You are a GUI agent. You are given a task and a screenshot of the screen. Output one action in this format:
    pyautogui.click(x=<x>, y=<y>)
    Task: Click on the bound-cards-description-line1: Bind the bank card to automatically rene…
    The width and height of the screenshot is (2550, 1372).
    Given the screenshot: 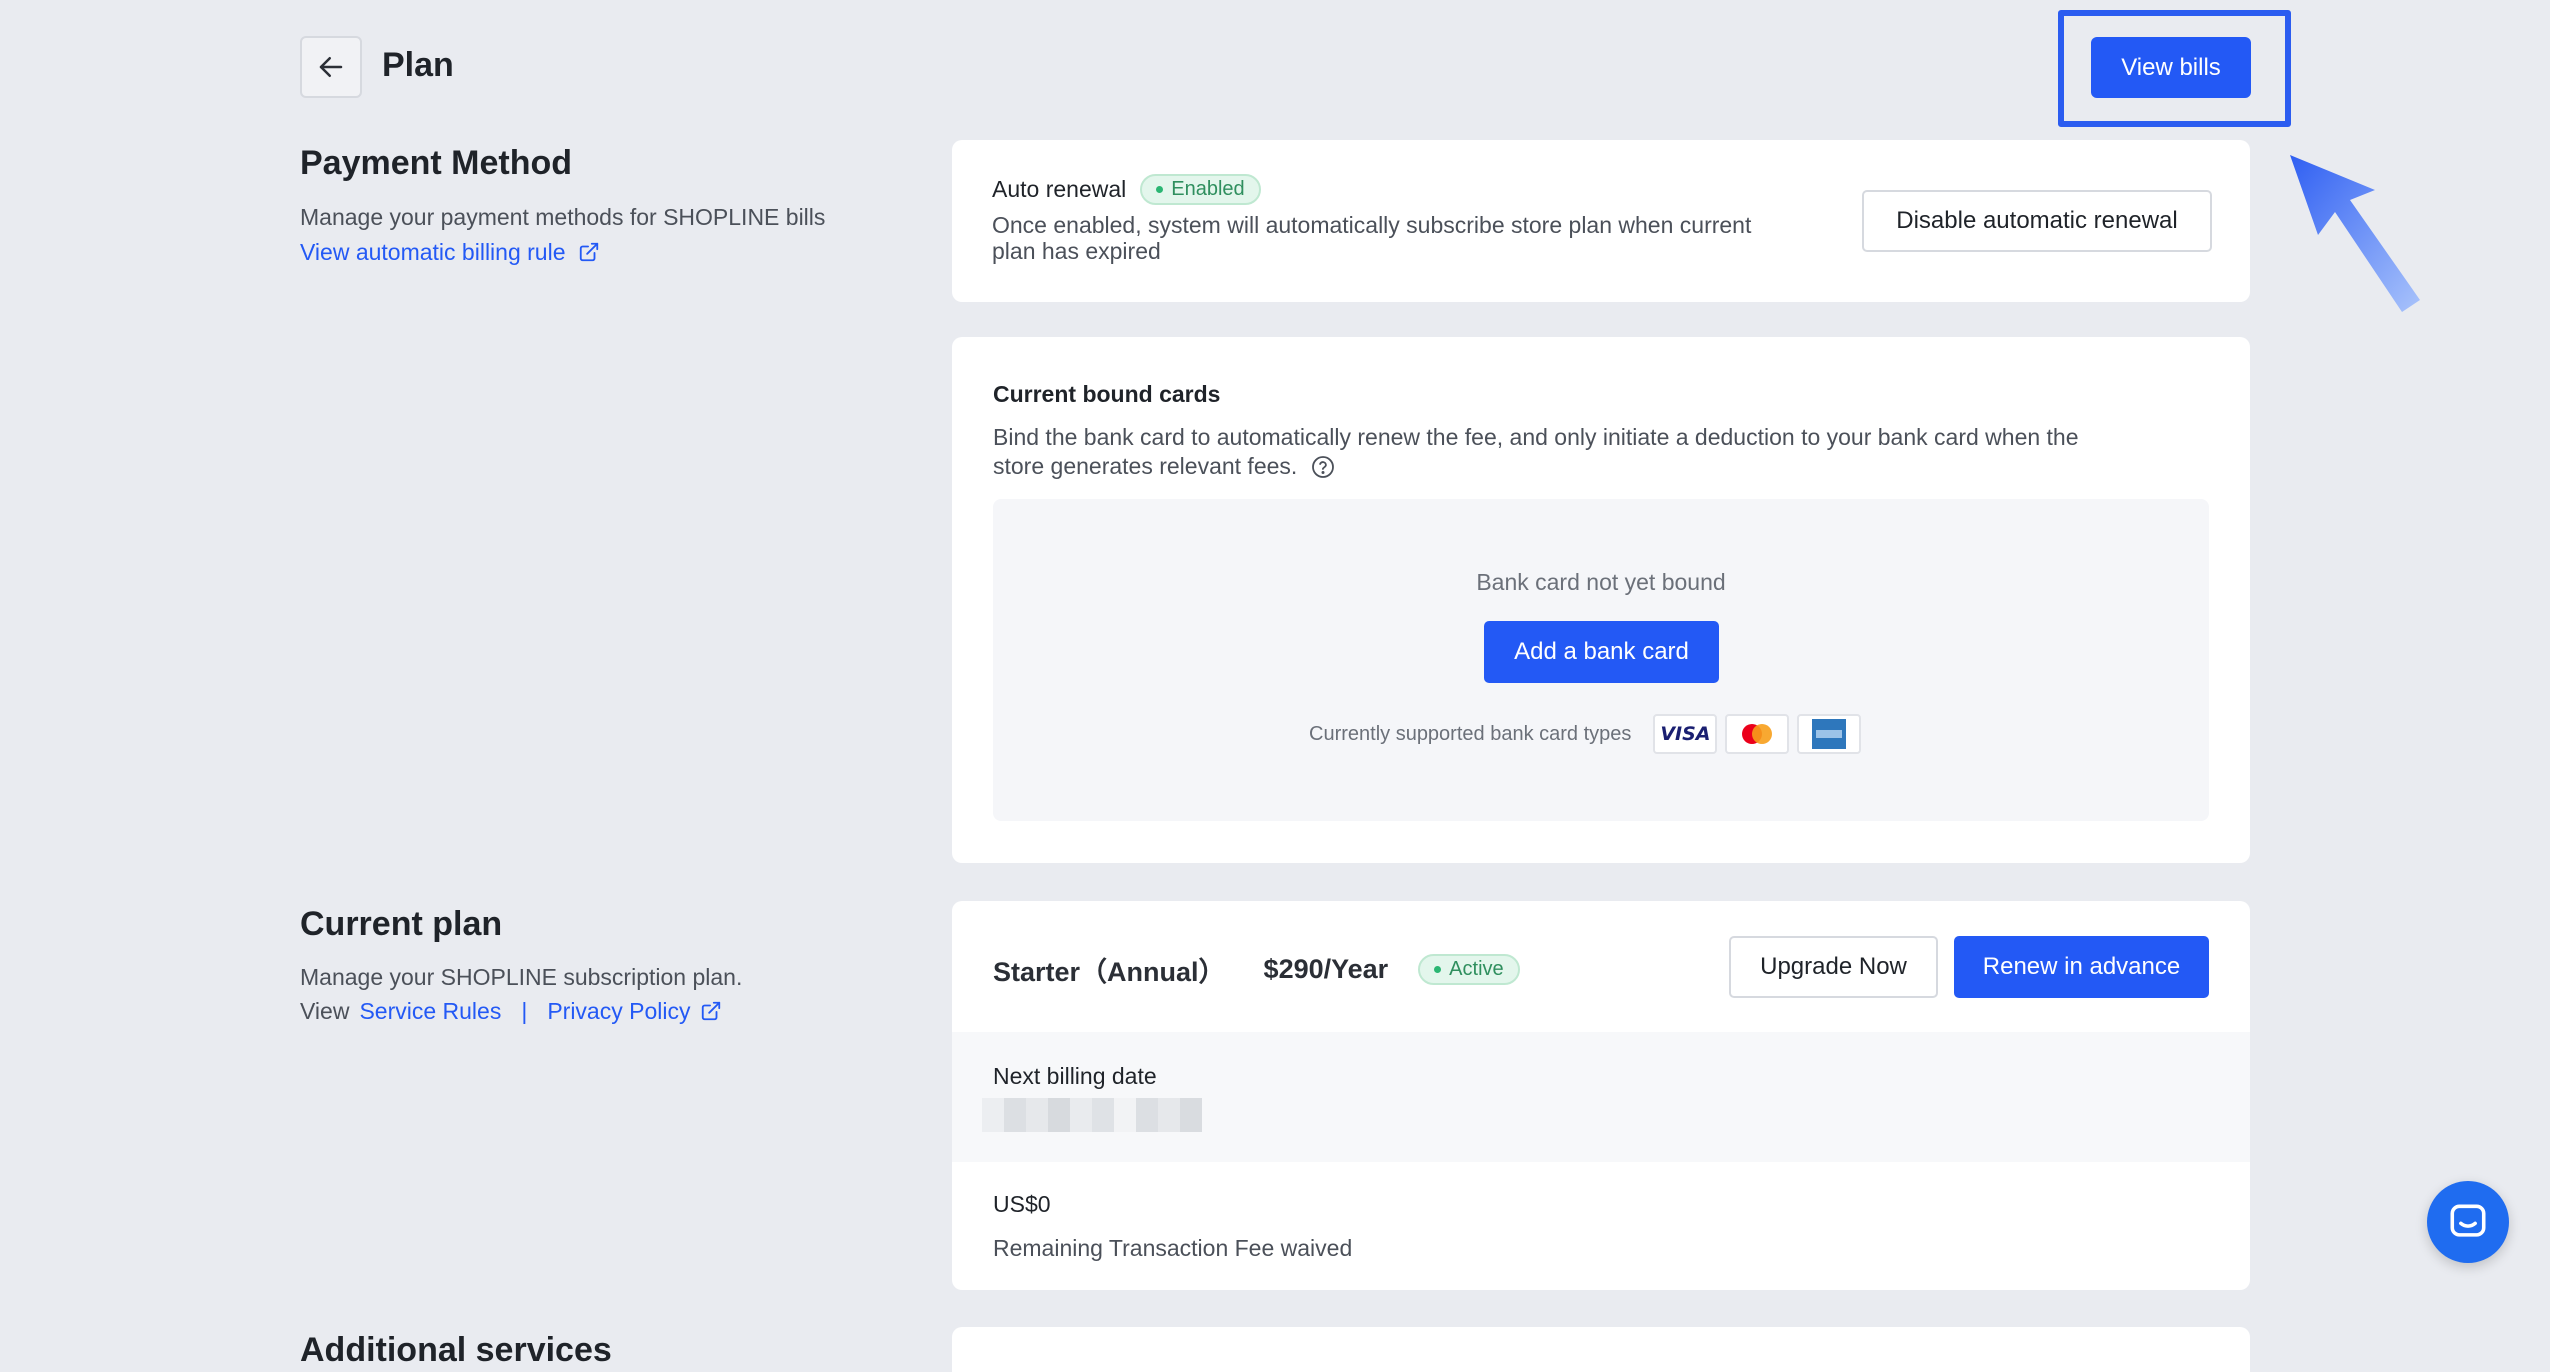 What is the action you would take?
    pyautogui.click(x=1536, y=437)
    